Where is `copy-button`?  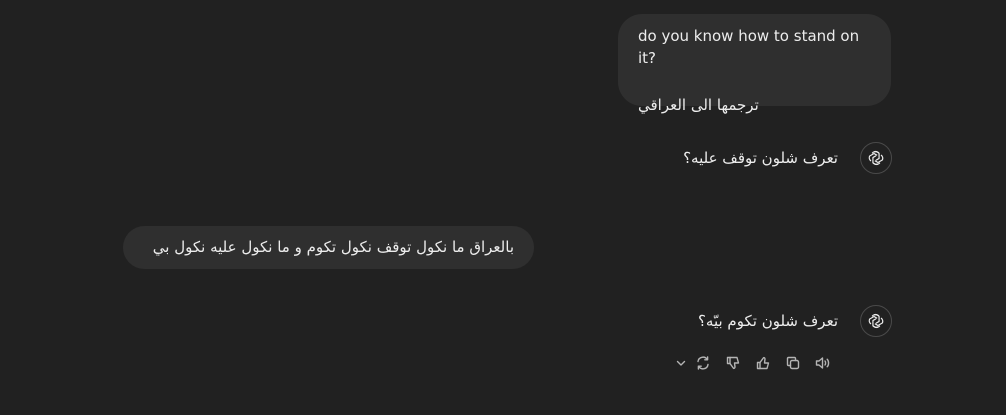 copy-button is located at coordinates (793, 363).